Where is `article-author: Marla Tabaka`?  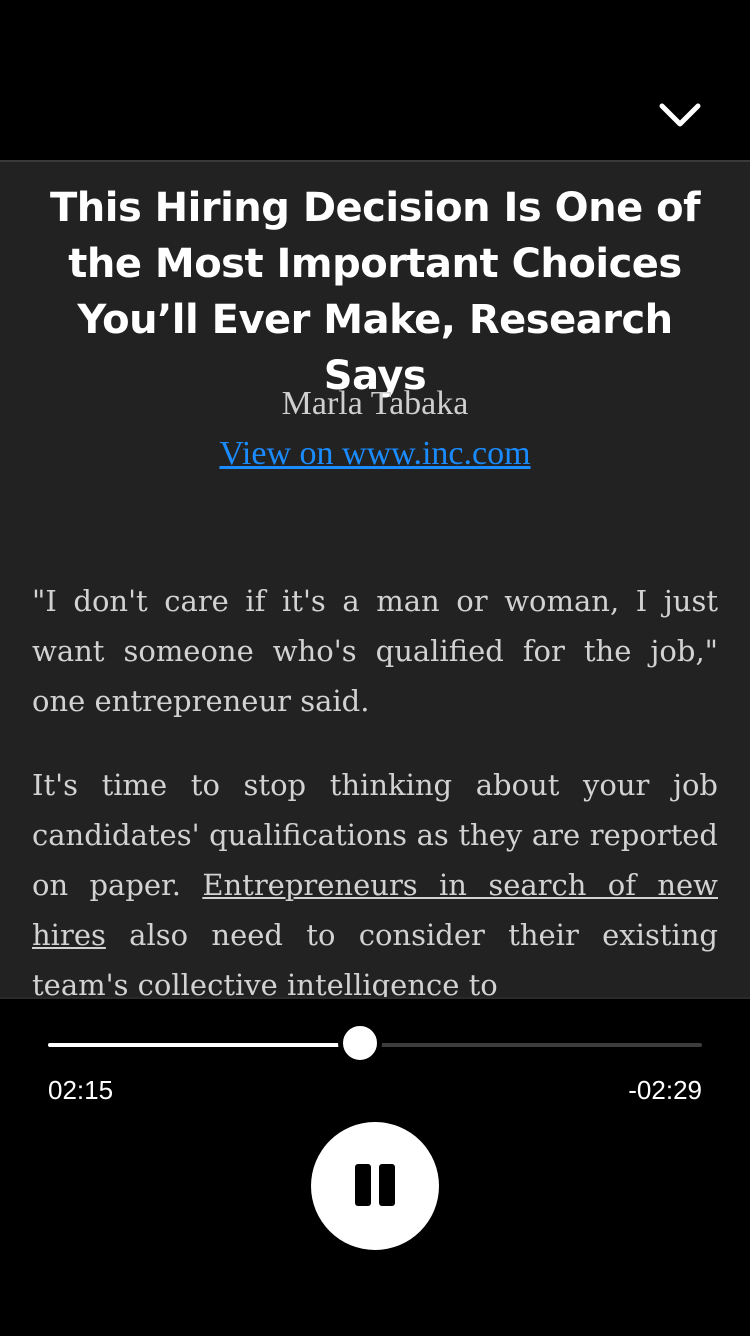 article-author: Marla Tabaka is located at coordinates (375, 403).